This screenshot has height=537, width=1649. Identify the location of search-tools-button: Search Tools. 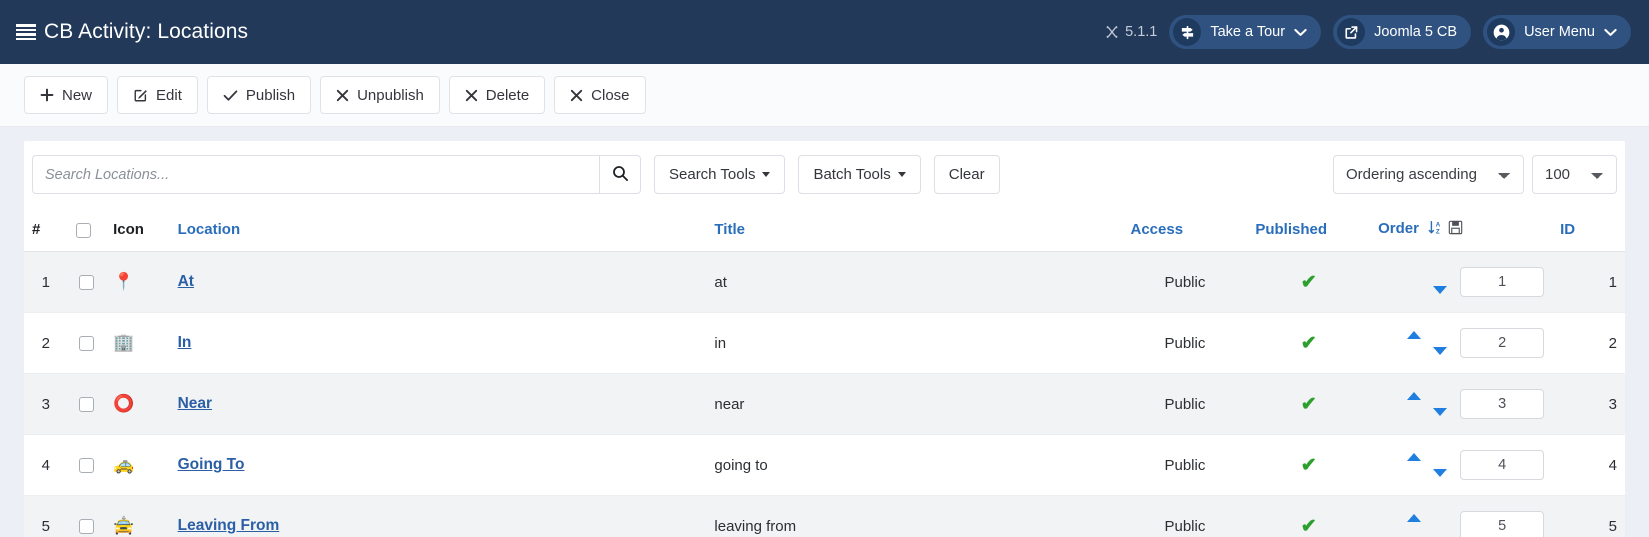
(720, 174).